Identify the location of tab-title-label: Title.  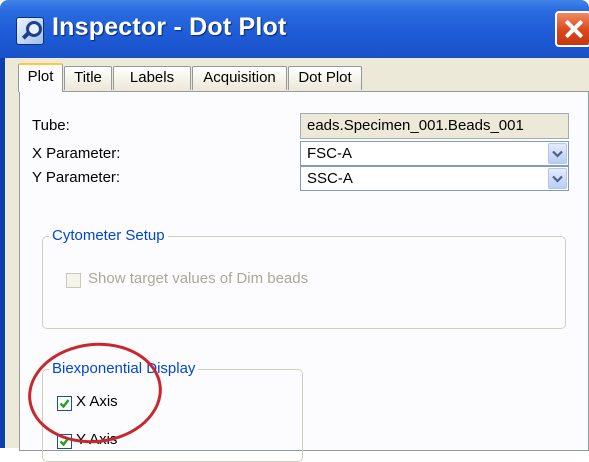
(88, 77).